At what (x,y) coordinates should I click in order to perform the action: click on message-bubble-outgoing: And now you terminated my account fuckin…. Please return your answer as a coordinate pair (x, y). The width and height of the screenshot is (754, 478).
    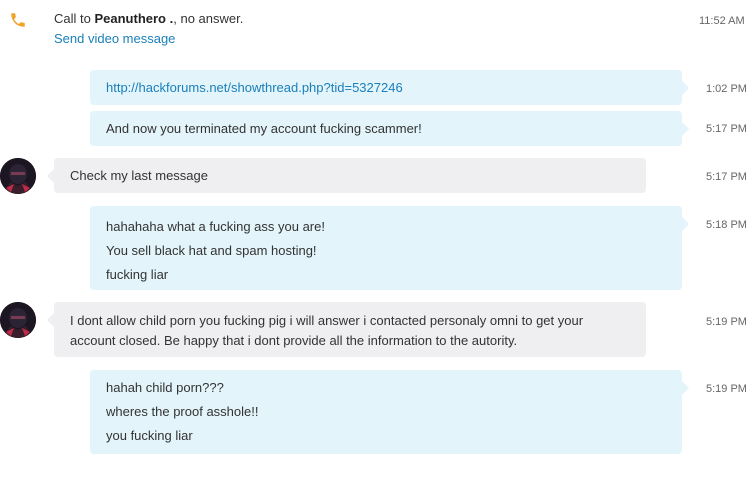
    Looking at the image, I should click on (389, 128).